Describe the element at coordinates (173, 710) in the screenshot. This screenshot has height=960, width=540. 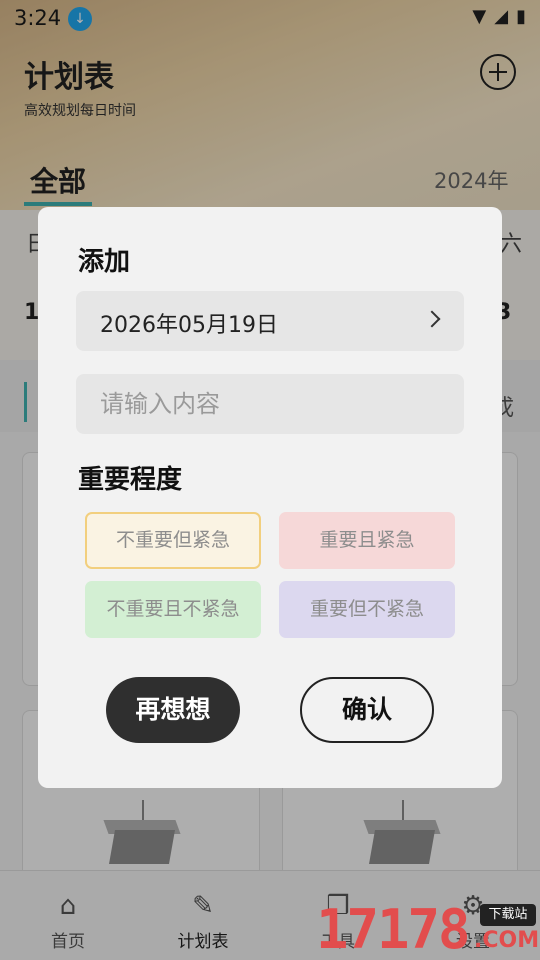
I see `cancel-button: 再想想` at that location.